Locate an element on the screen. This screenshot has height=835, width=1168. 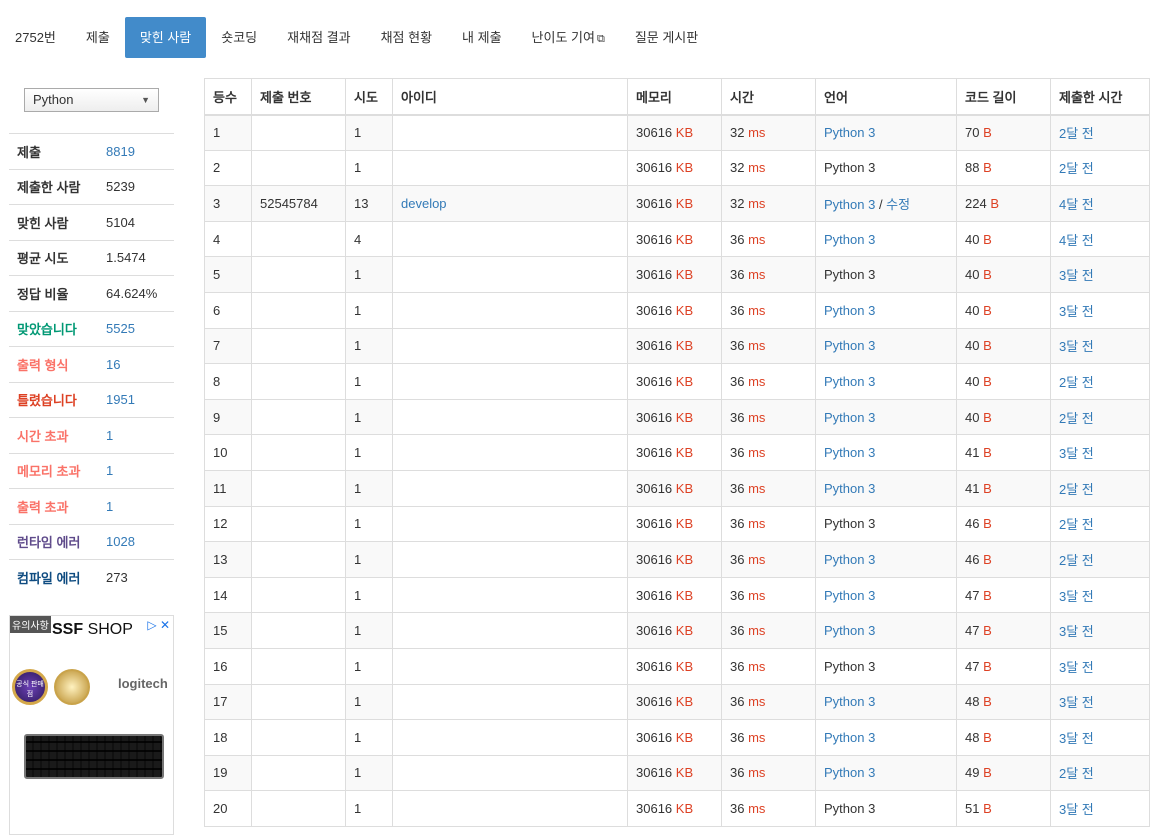
stat-value: 1028 is located at coordinates (120, 541).